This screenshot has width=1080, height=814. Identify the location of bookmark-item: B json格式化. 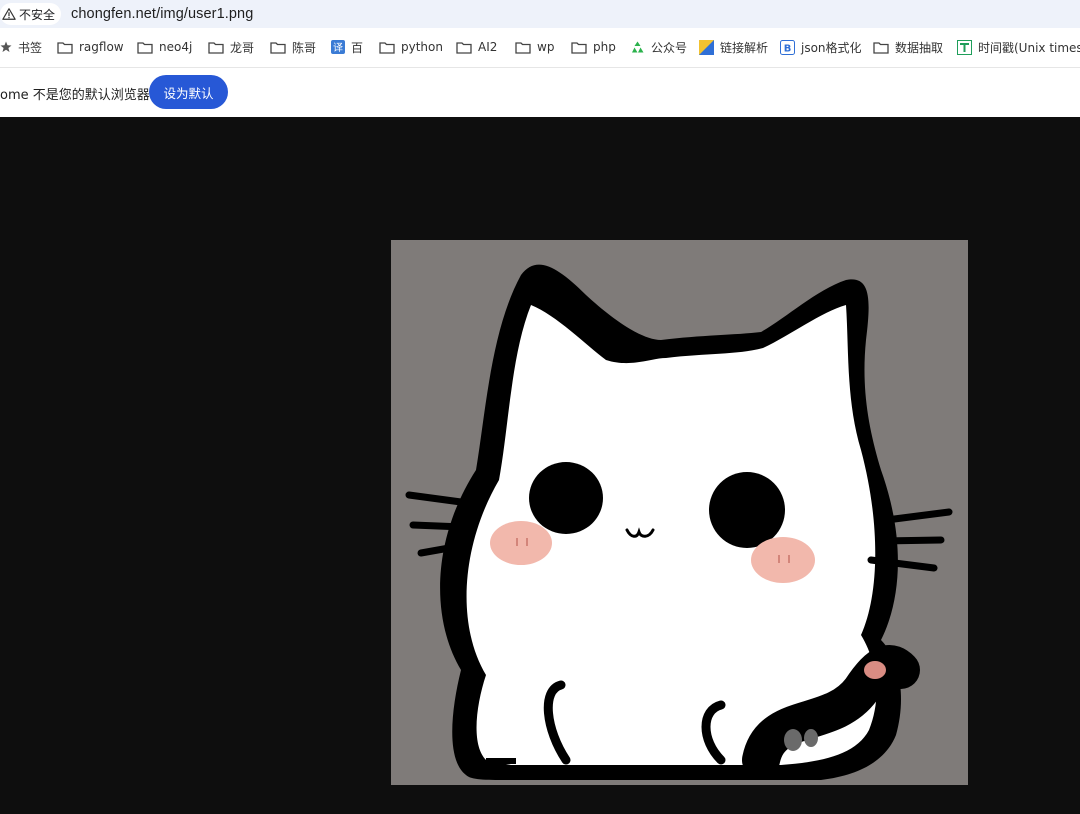
(821, 47).